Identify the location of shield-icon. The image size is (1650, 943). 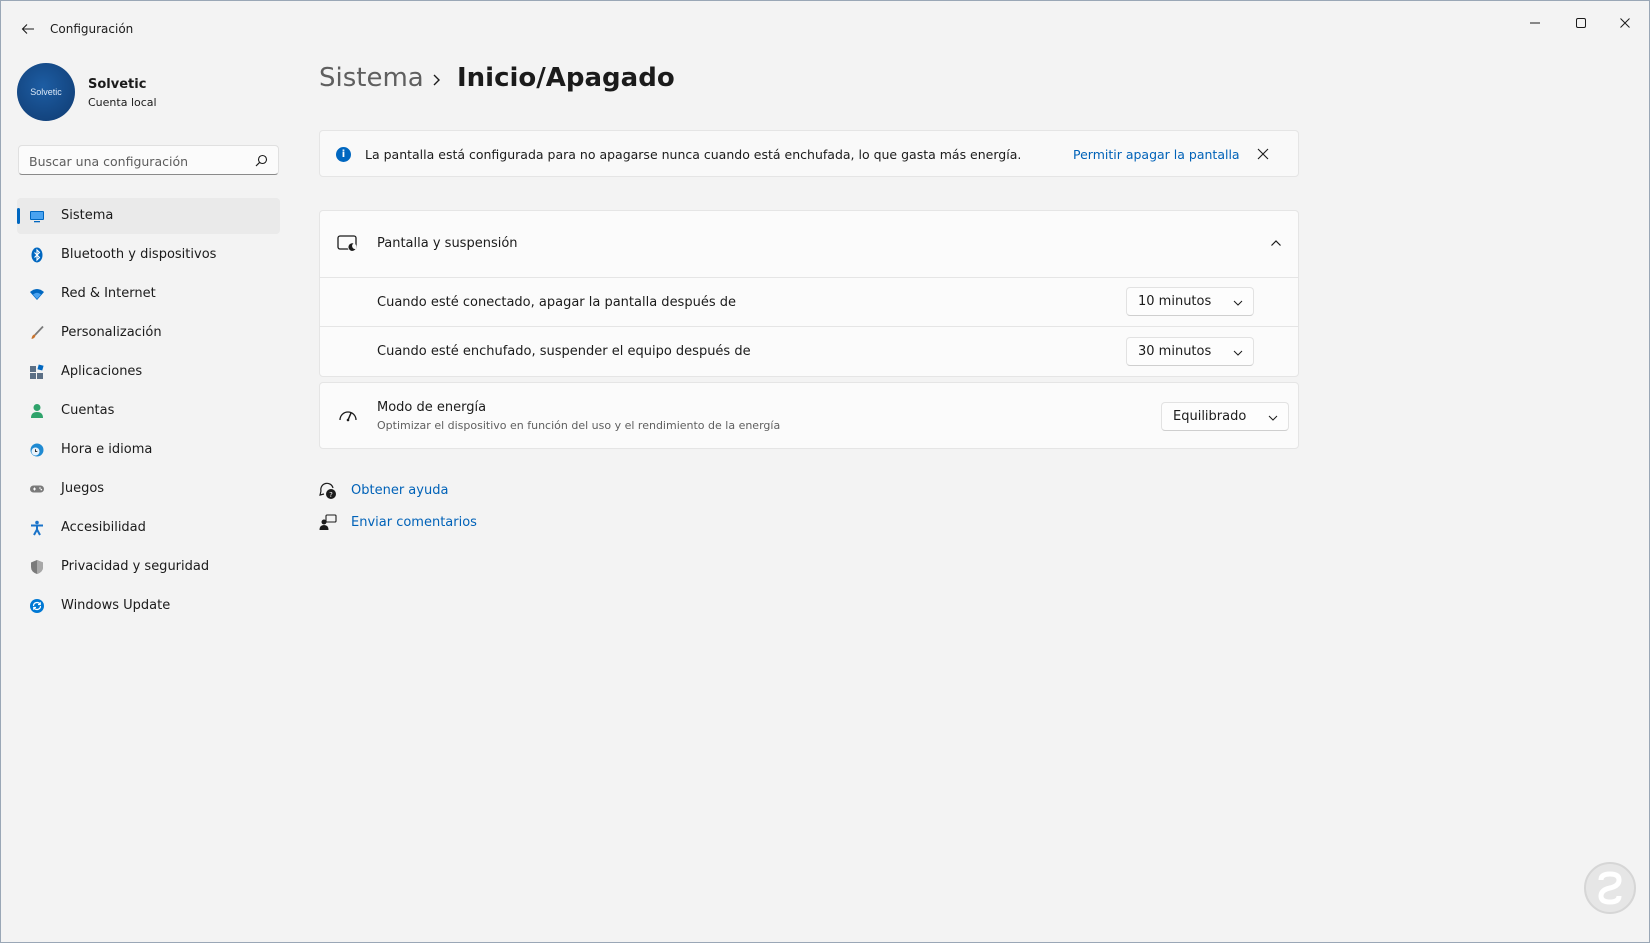
(37, 567).